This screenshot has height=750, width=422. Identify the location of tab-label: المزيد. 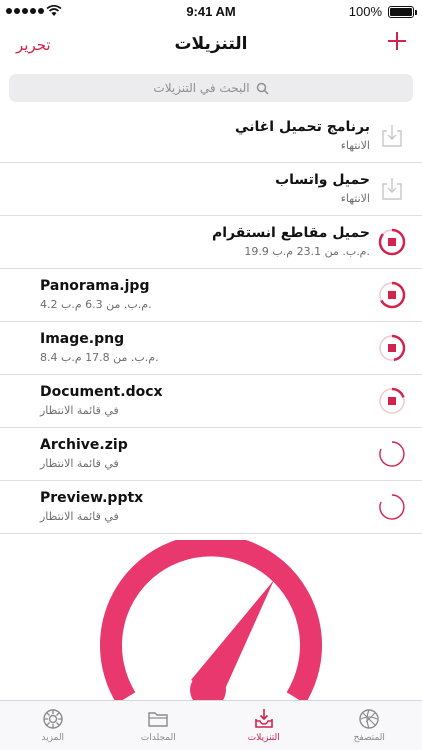
(53, 738).